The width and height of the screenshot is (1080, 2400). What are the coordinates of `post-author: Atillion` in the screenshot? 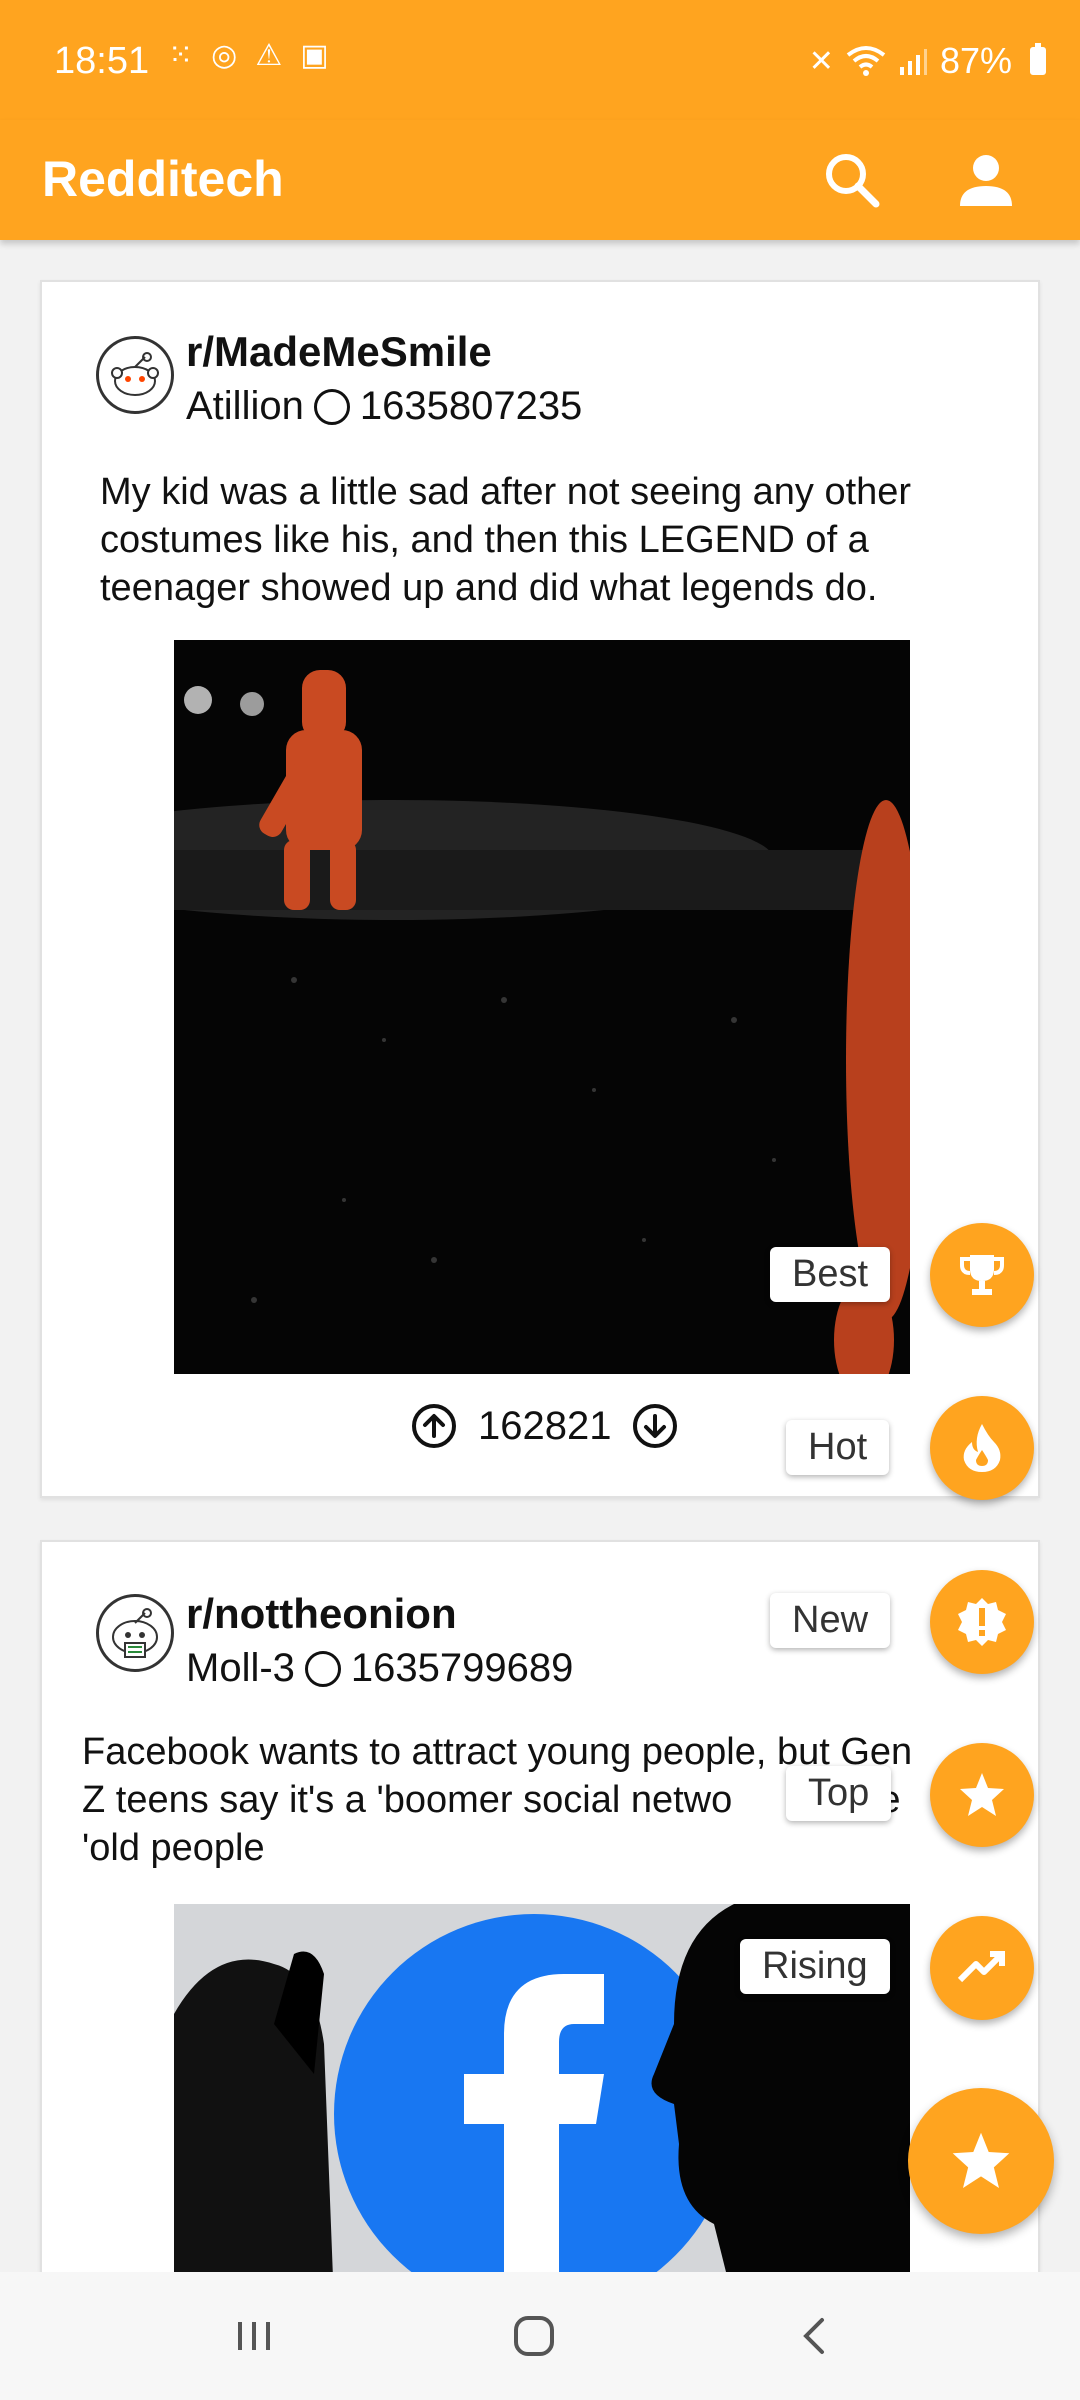 It's located at (245, 406).